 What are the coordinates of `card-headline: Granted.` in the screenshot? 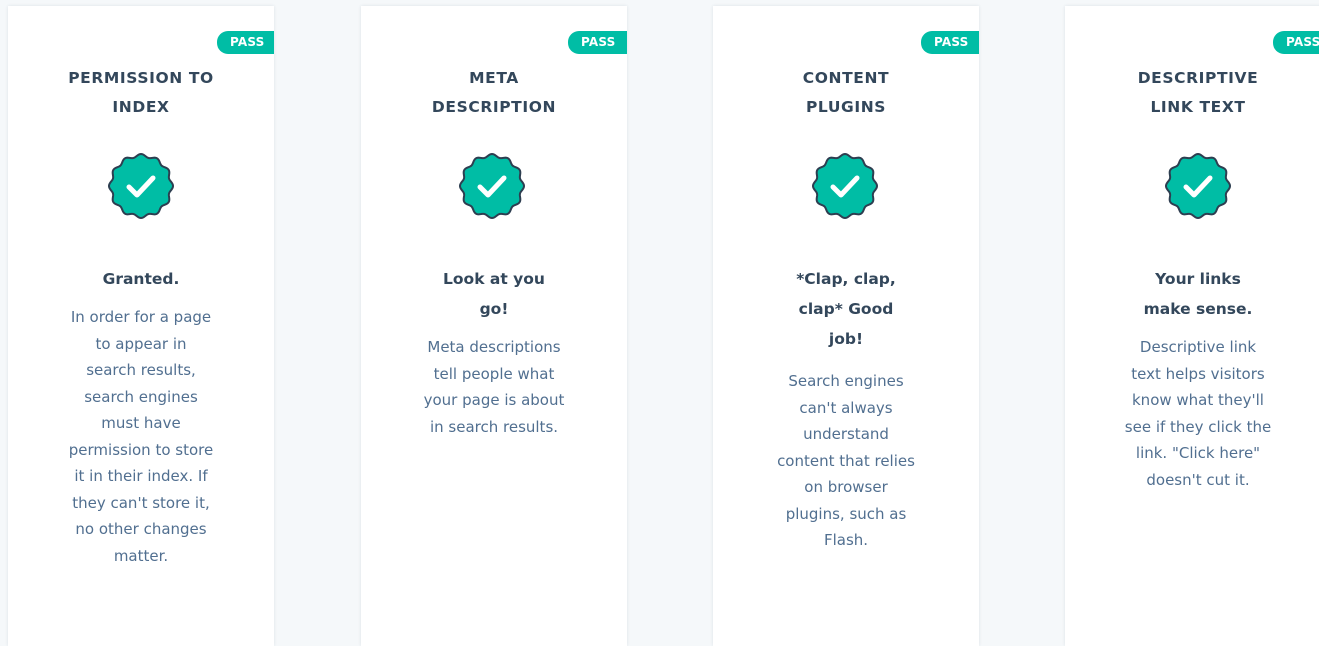 It's located at (141, 279).